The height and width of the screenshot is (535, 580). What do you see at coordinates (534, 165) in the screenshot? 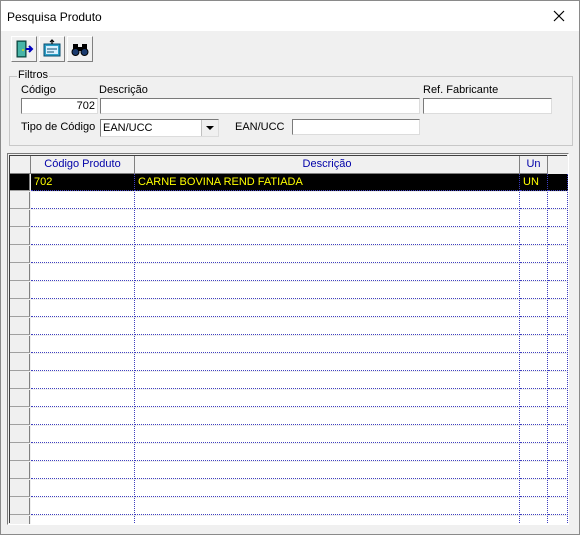
I see `column-header-un: Un` at bounding box center [534, 165].